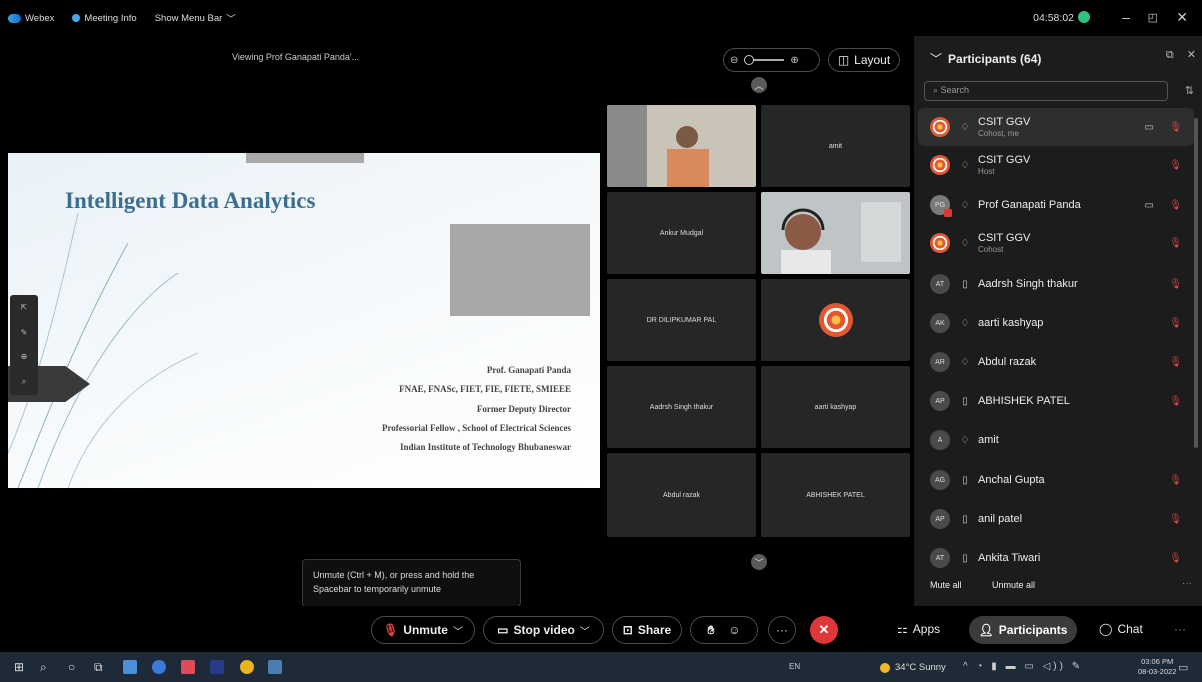 This screenshot has height=682, width=1202. I want to click on unmute-all-button: Unmute all, so click(1013, 585).